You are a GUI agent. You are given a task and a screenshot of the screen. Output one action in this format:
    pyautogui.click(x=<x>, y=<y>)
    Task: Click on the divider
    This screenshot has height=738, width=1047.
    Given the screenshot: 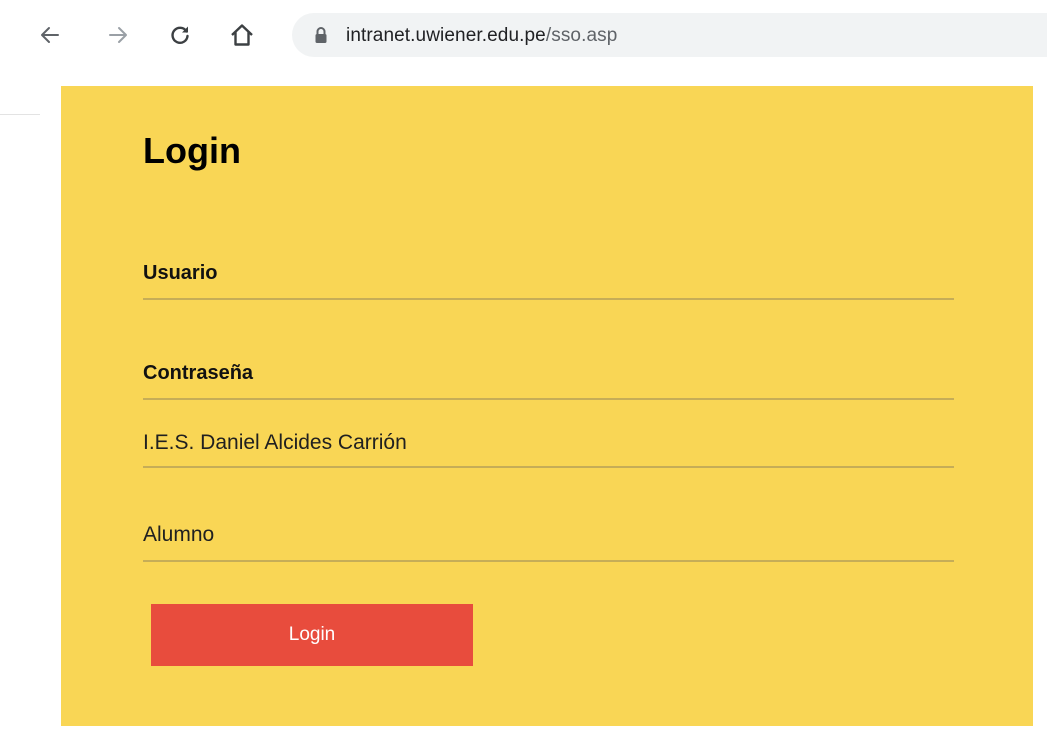 What is the action you would take?
    pyautogui.click(x=20, y=114)
    